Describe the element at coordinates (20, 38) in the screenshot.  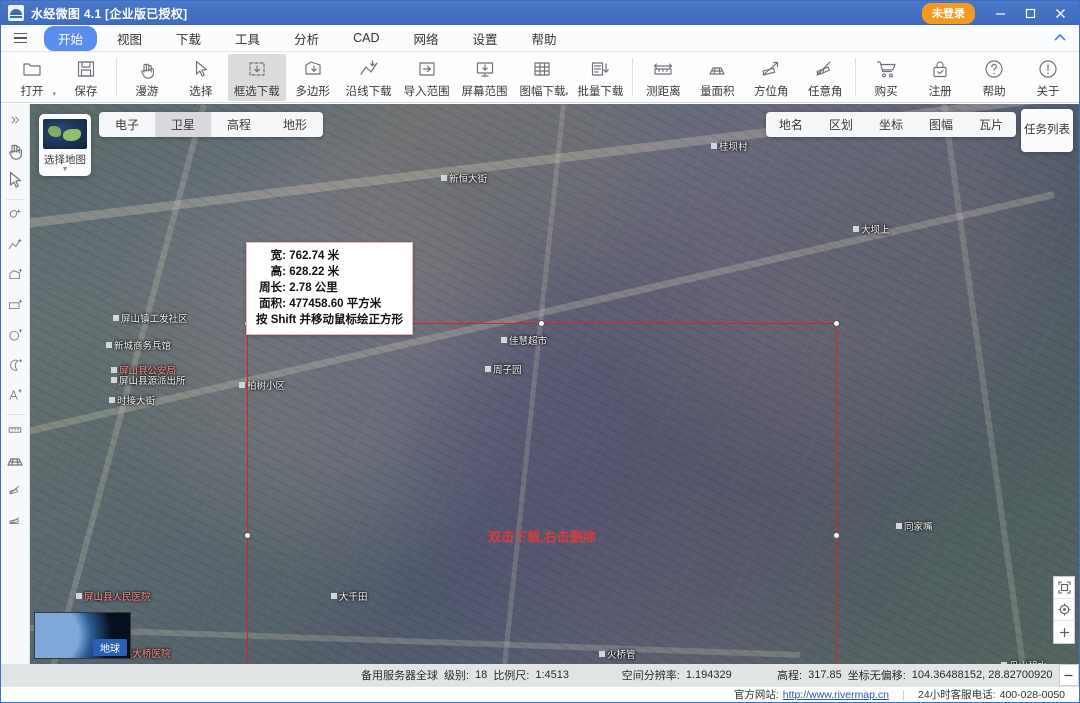
I see `hamburger-icon` at that location.